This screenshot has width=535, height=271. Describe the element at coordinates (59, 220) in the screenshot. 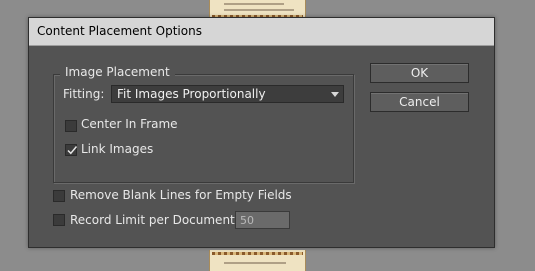

I see `record-limit-checkbox` at that location.